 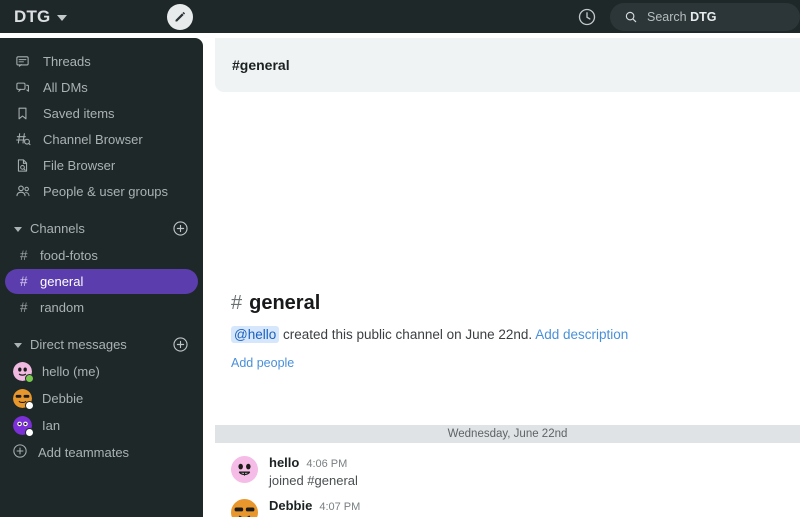 I want to click on chevron-down-icon, so click(x=62, y=17).